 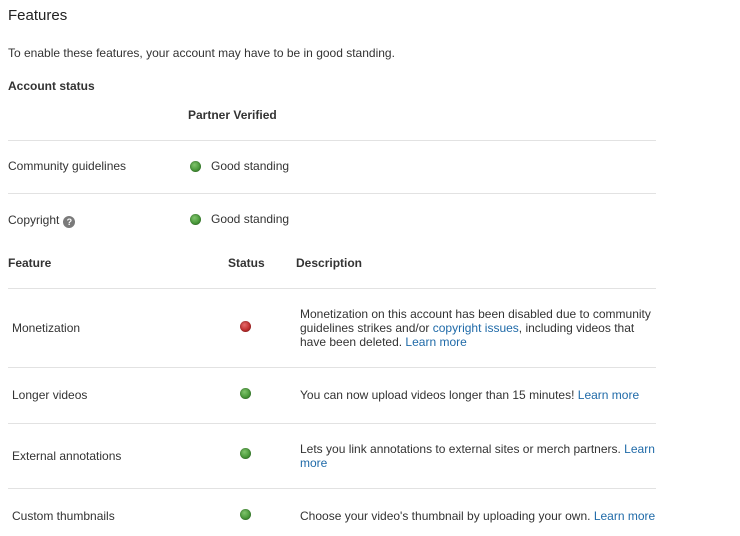 I want to click on feature-name-longer-videos: Longer videos, so click(x=50, y=395).